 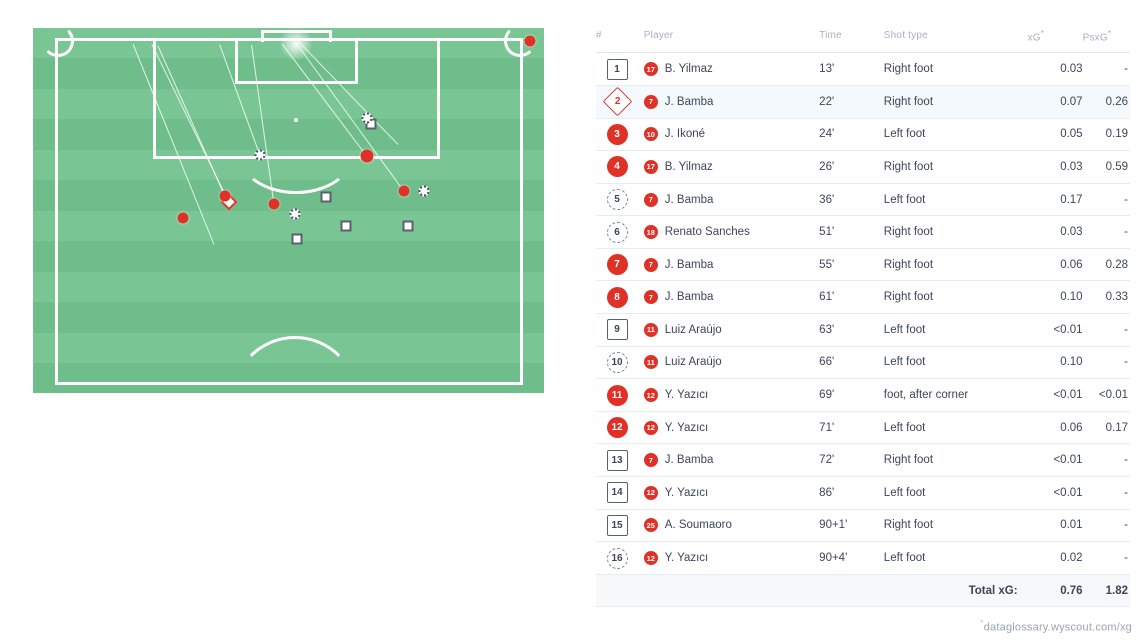 What do you see at coordinates (955, 395) in the screenshot?
I see `shot-type-cell: foot, after corner` at bounding box center [955, 395].